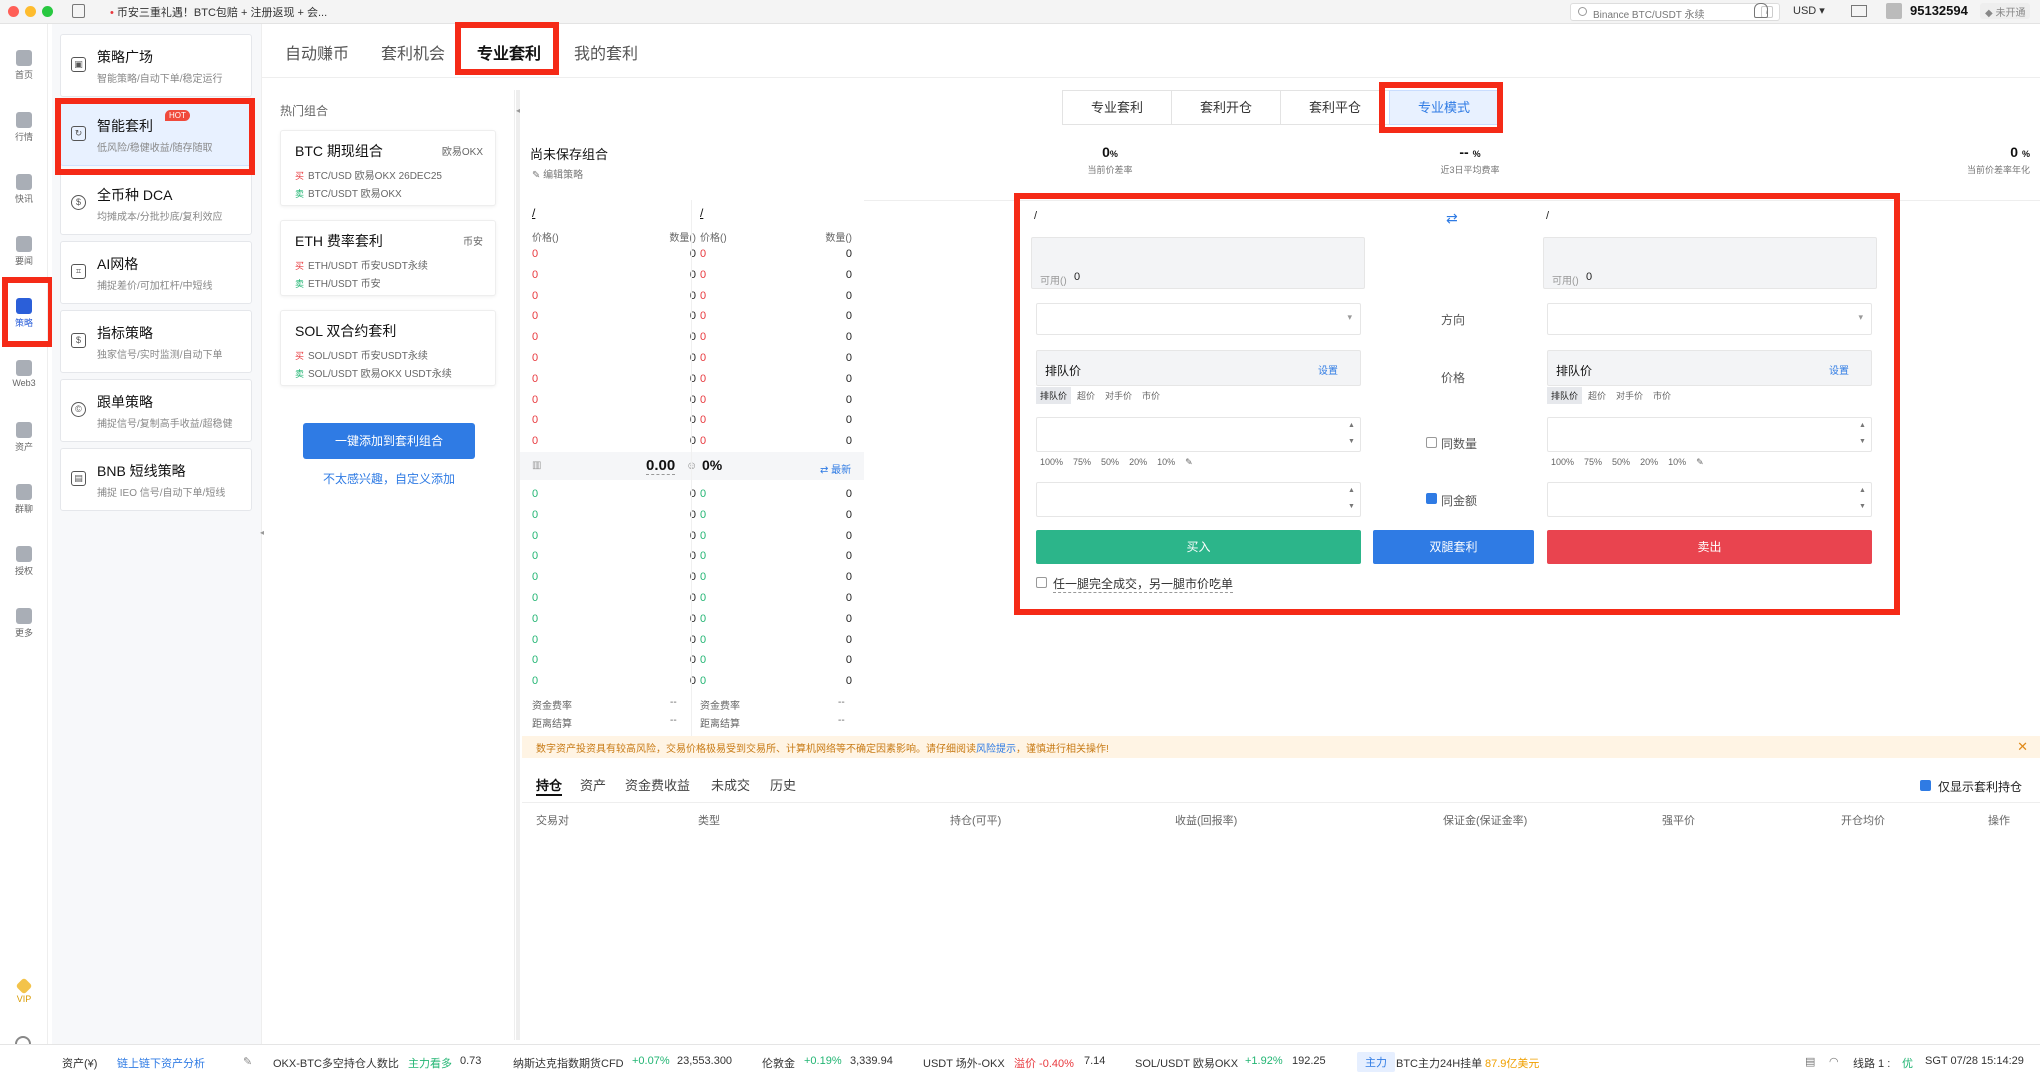 The image size is (2040, 1077). Describe the element at coordinates (1871, 1063) in the screenshot. I see `line-label: 线路 1 :` at that location.